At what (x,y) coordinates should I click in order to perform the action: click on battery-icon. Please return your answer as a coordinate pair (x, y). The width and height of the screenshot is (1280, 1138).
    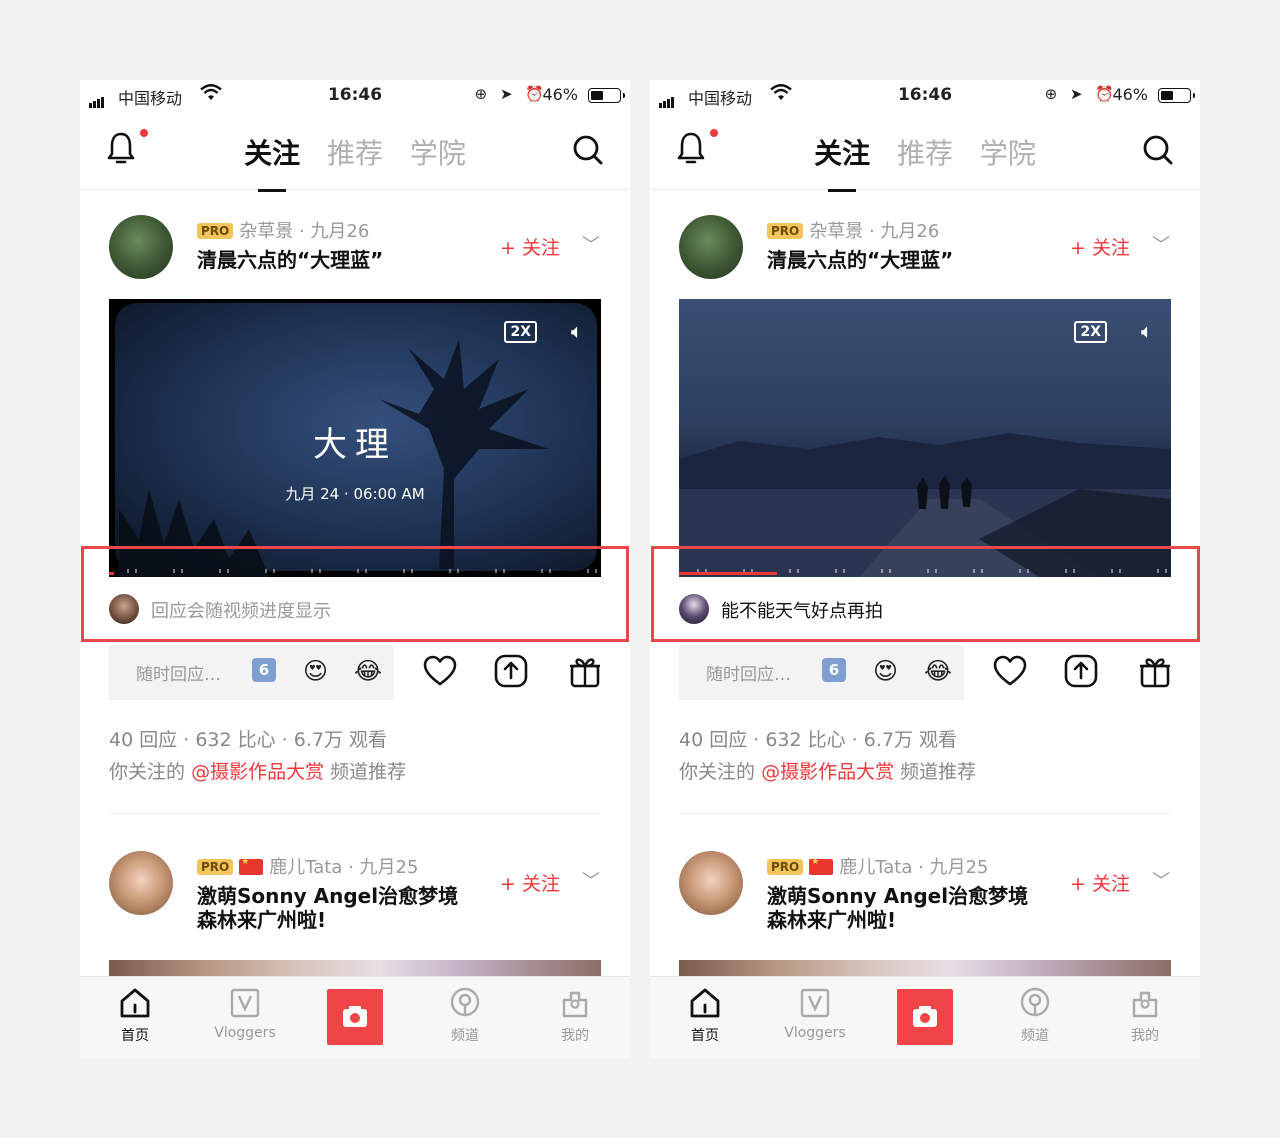
    Looking at the image, I should click on (606, 95).